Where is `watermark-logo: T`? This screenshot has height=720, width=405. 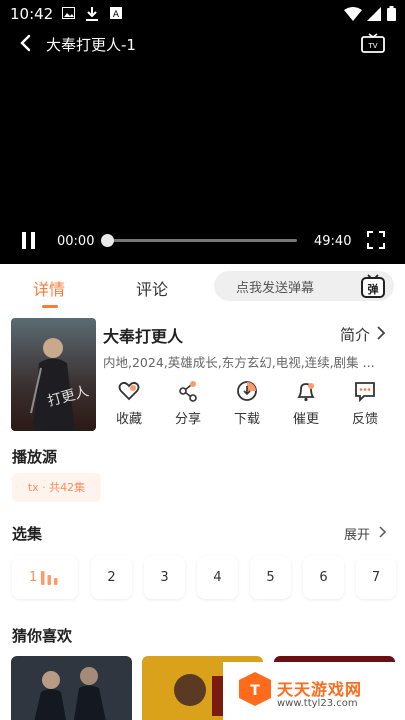 watermark-logo: T is located at coordinates (255, 689).